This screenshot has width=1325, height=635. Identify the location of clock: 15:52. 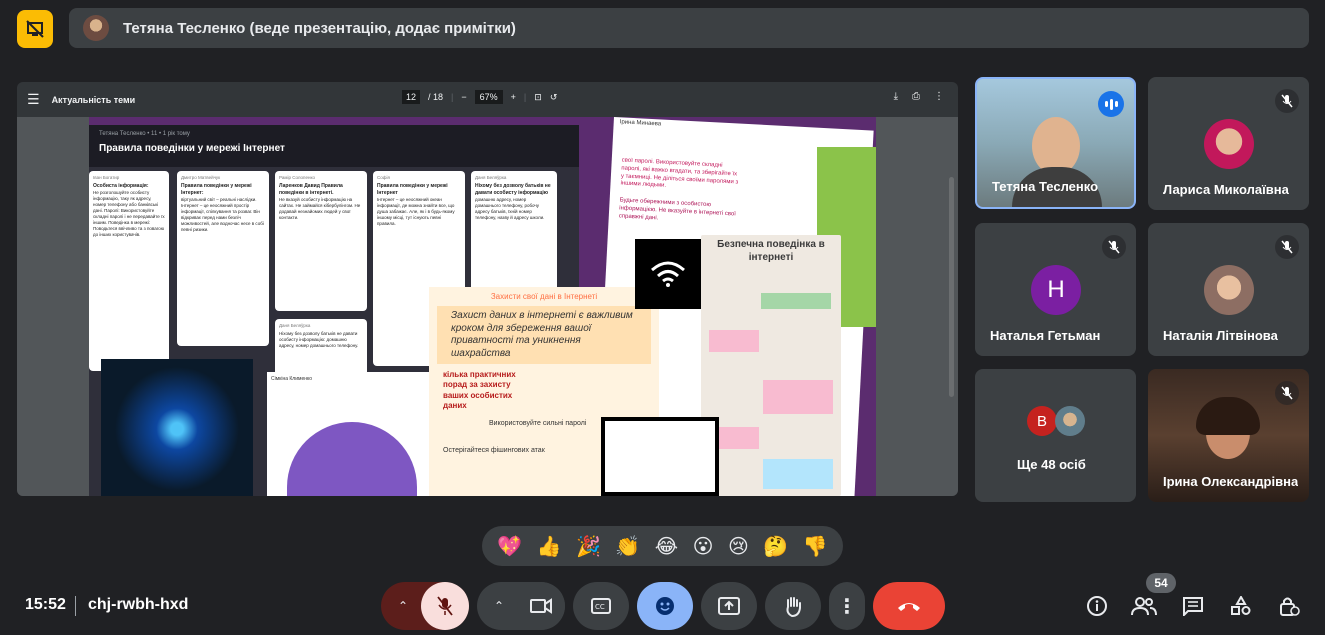
(45, 604).